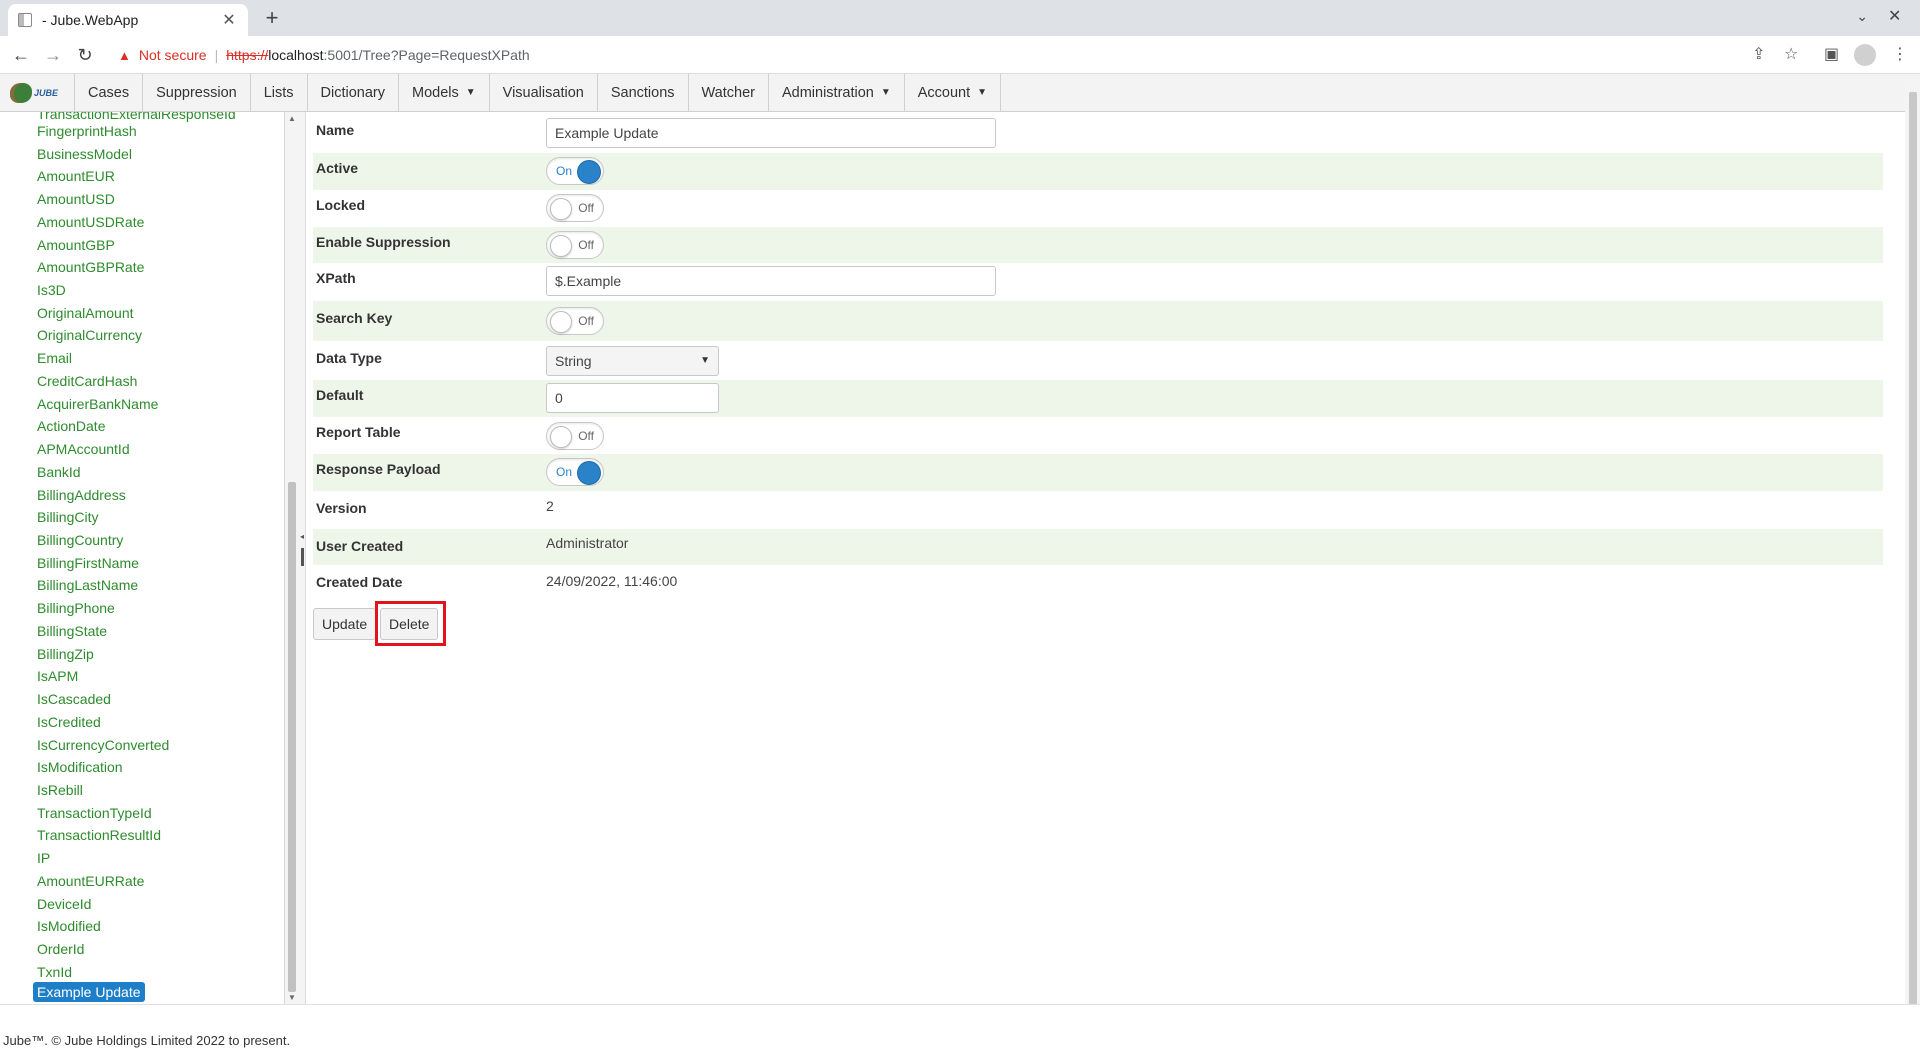 The image size is (1920, 1049). Describe the element at coordinates (97, 404) in the screenshot. I see `tree-item: AcquirerBankName` at that location.